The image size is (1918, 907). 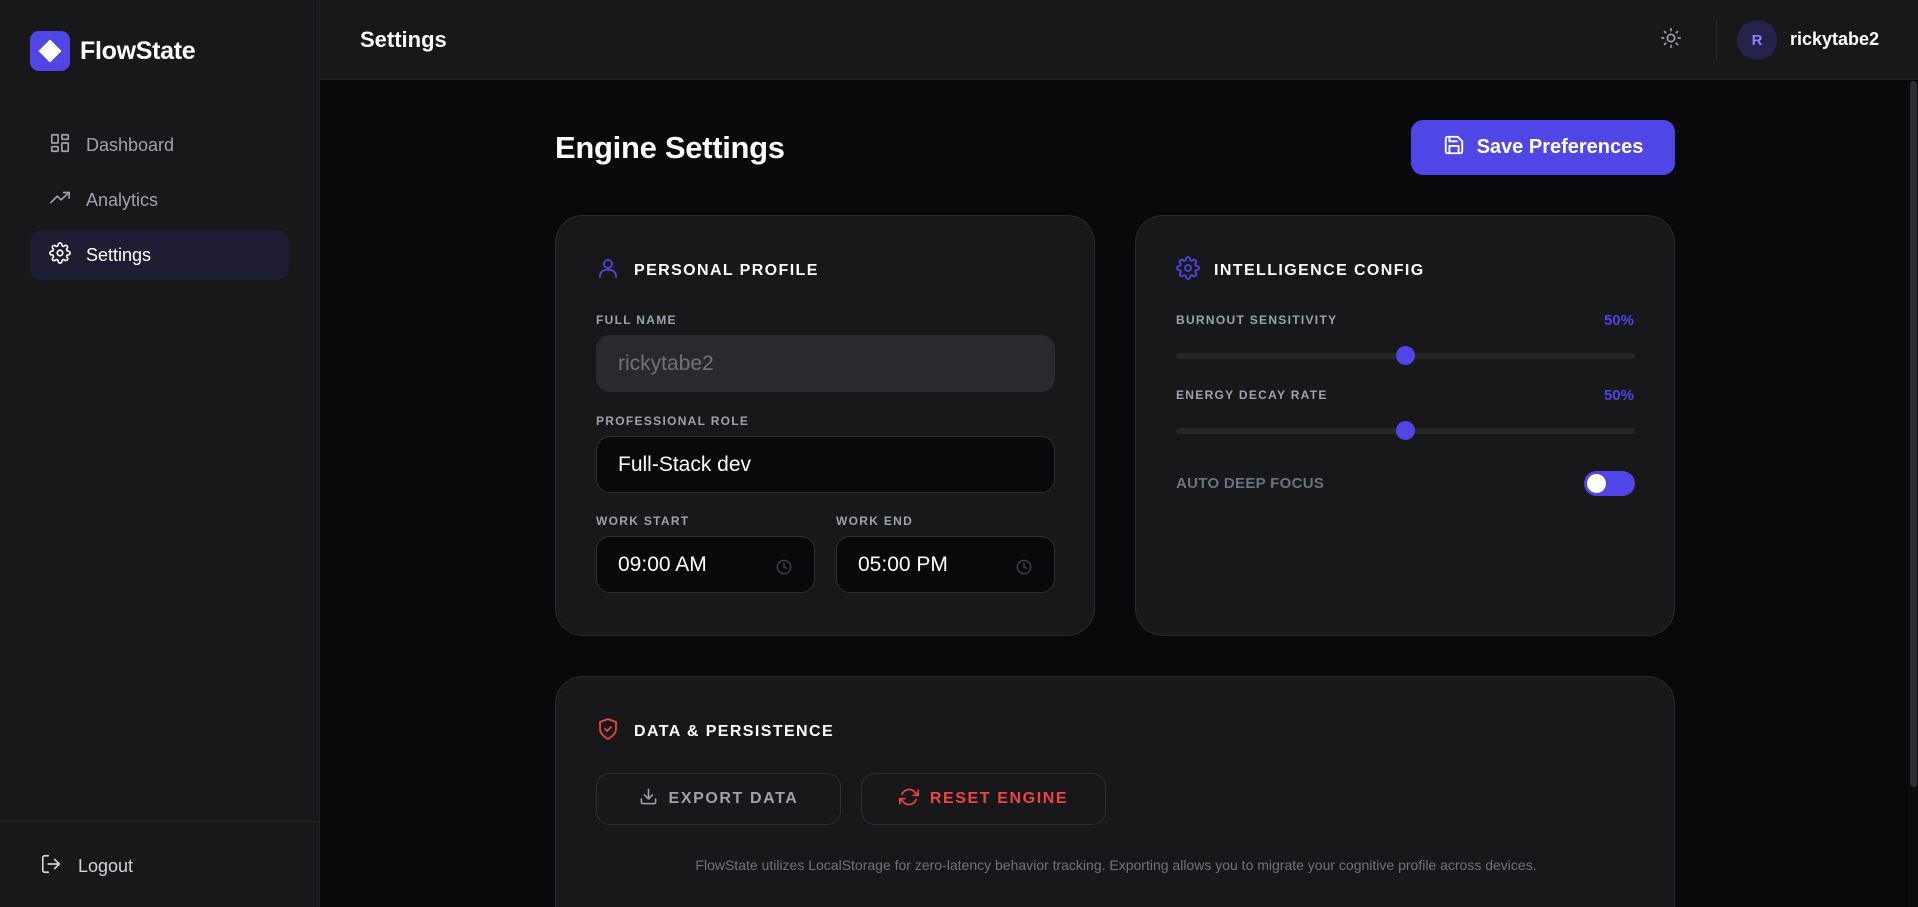 I want to click on download-icon, so click(x=648, y=799).